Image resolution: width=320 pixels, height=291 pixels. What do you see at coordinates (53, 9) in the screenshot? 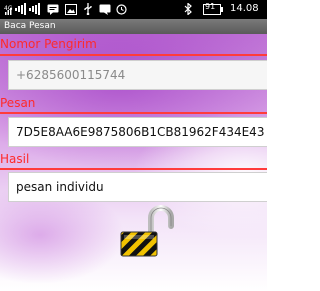
I see `message-icon` at bounding box center [53, 9].